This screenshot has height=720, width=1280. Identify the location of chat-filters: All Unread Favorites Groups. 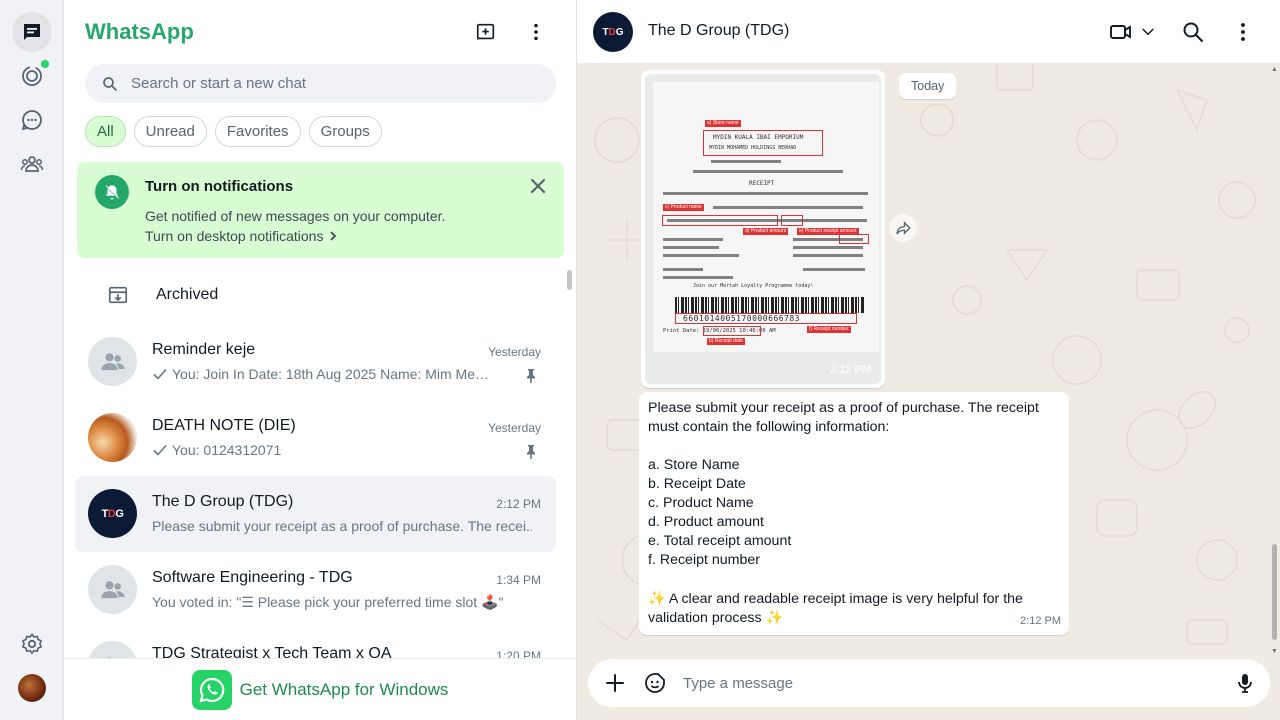
(233, 131).